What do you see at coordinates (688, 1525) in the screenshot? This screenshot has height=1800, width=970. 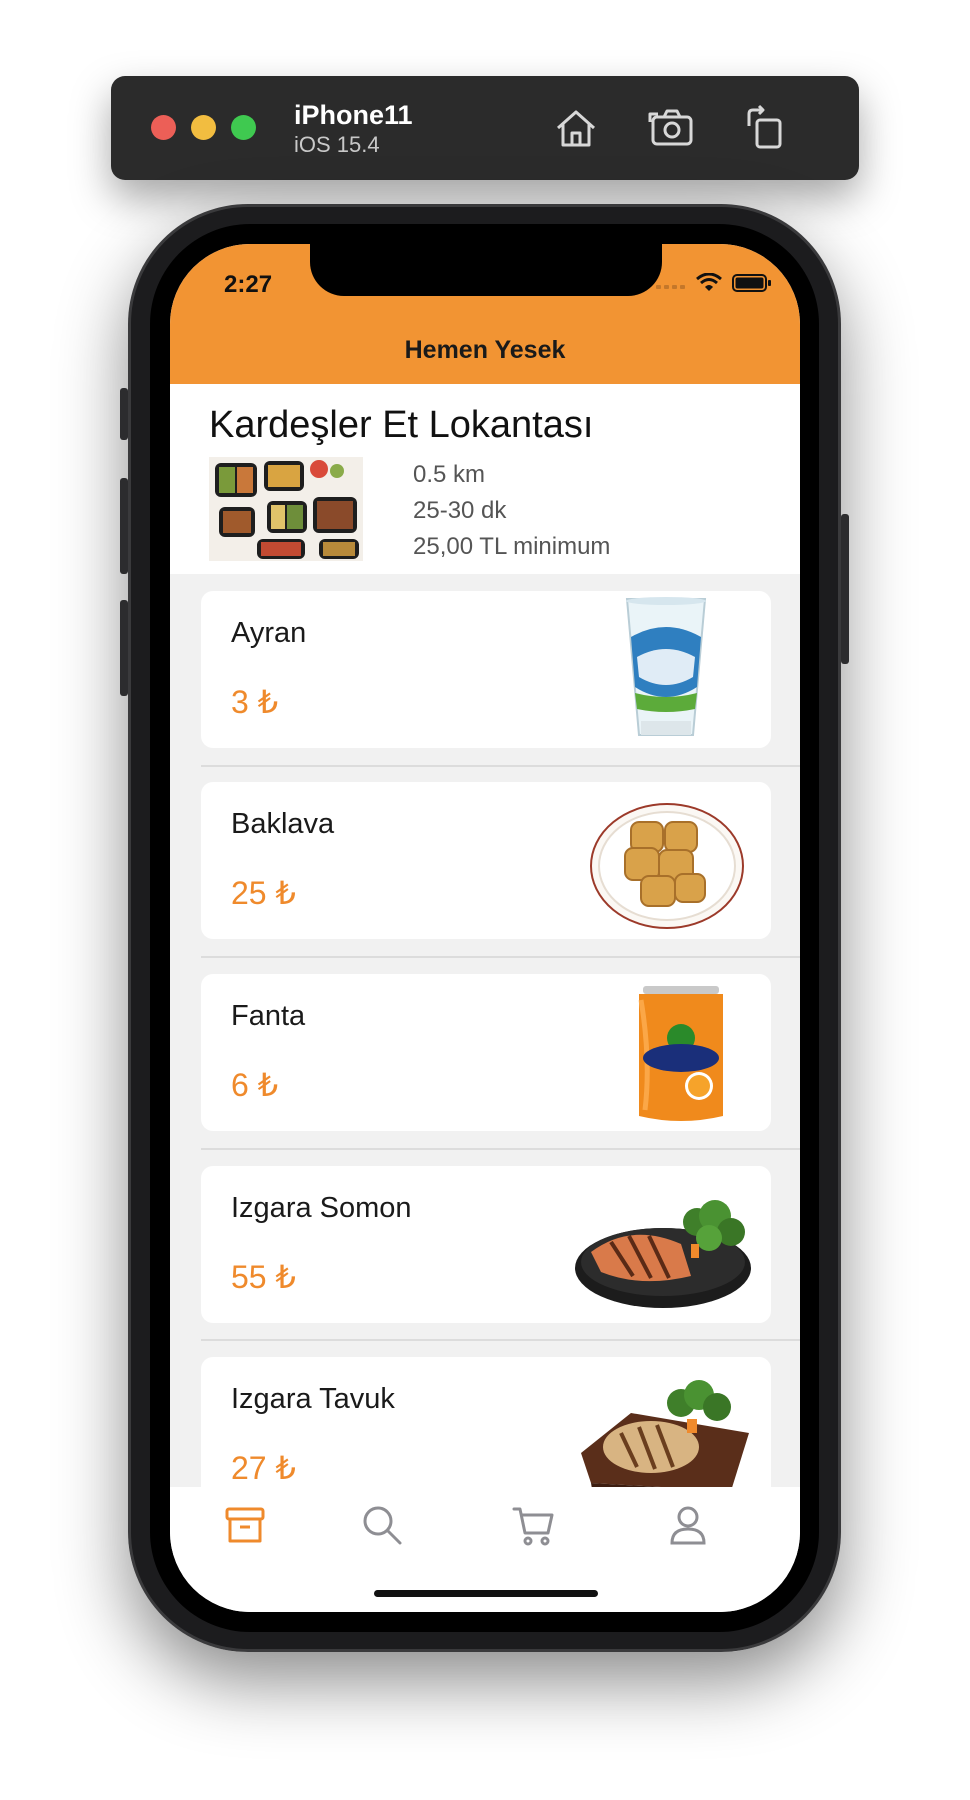 I see `profile-tab-icon` at bounding box center [688, 1525].